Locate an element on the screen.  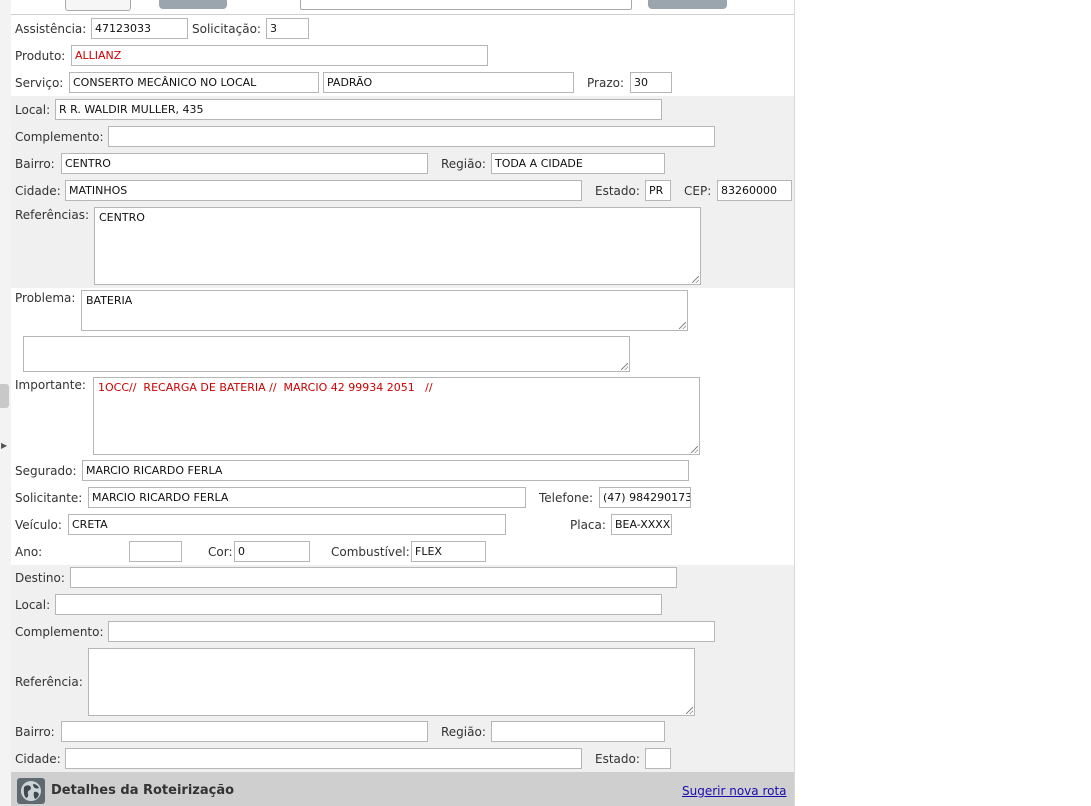
cor-label: Cor: is located at coordinates (220, 552).